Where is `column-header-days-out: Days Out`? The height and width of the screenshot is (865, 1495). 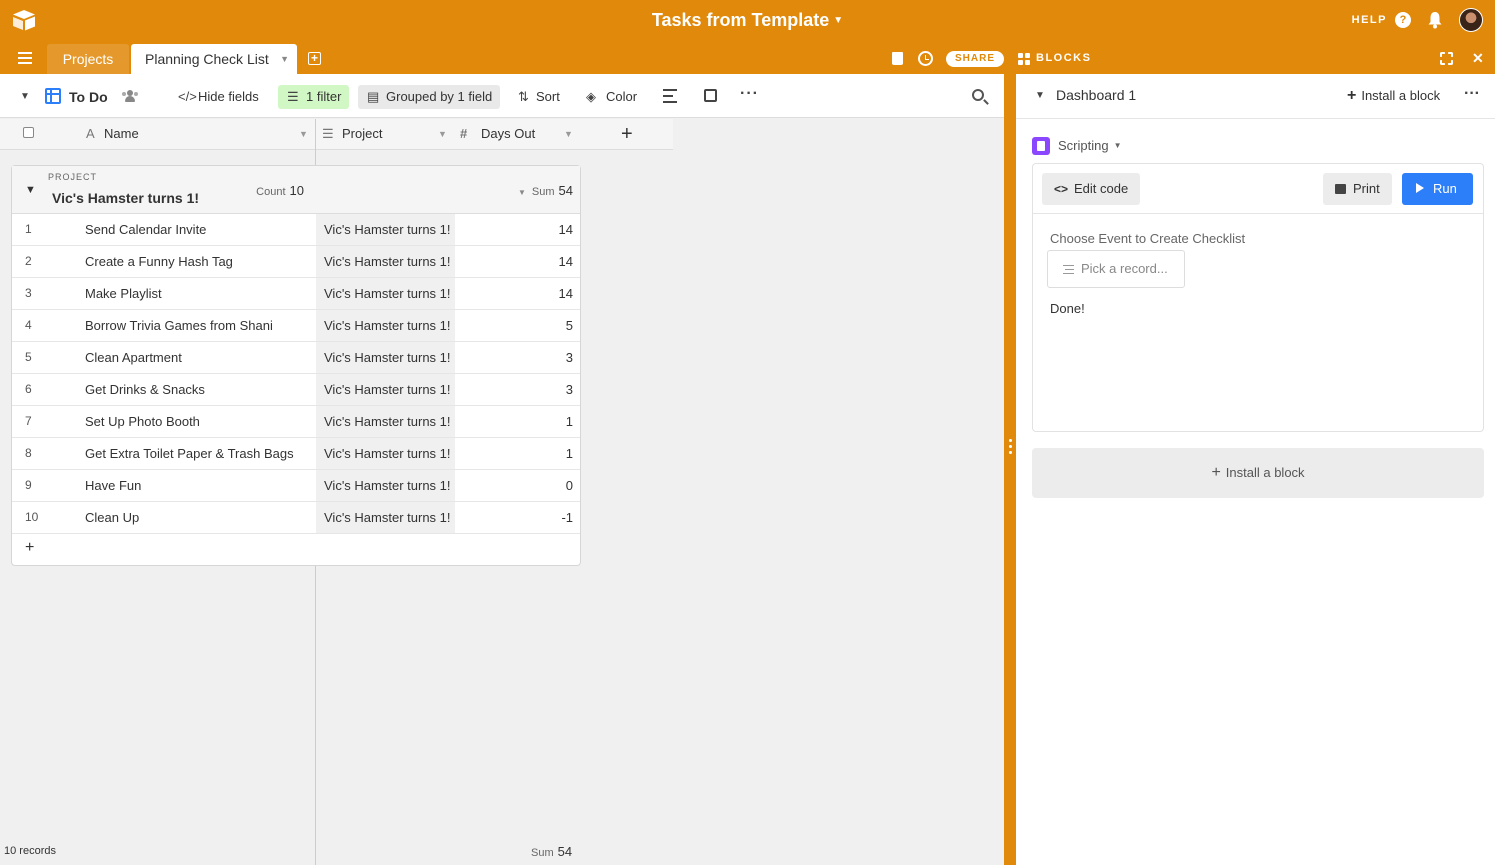 column-header-days-out: Days Out is located at coordinates (508, 134).